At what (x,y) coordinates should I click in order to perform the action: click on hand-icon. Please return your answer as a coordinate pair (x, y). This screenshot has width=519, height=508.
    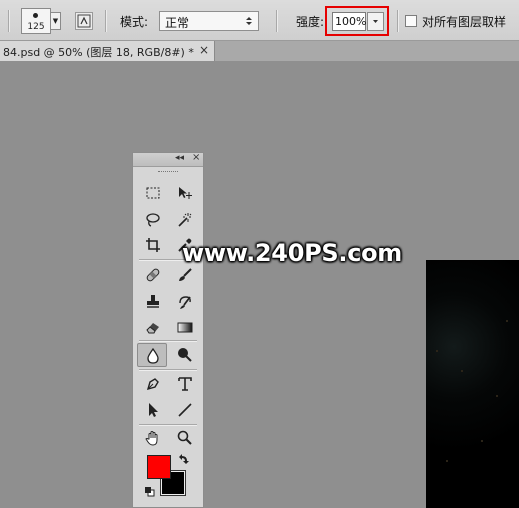
    Looking at the image, I should click on (151, 438).